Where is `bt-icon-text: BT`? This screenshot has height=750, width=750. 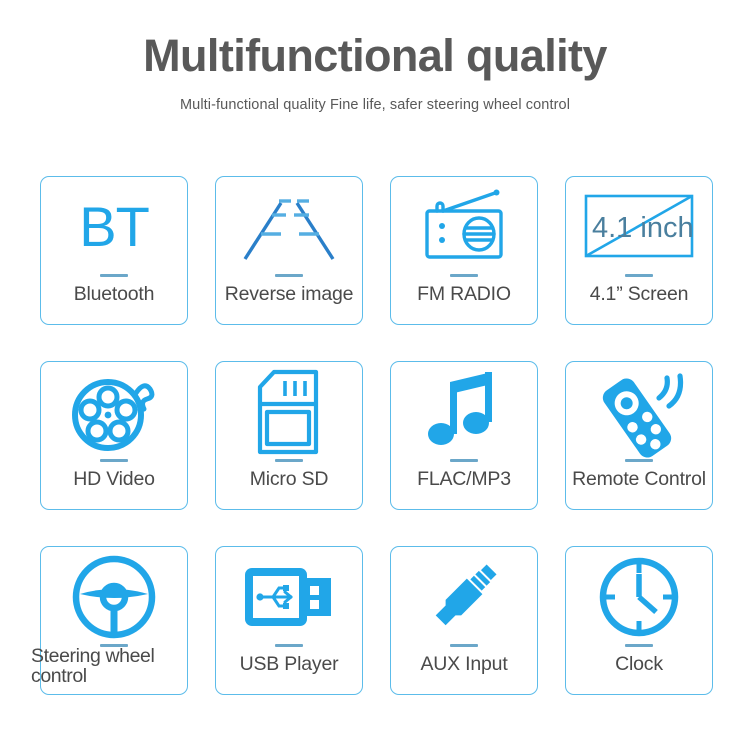 bt-icon-text: BT is located at coordinates (114, 226).